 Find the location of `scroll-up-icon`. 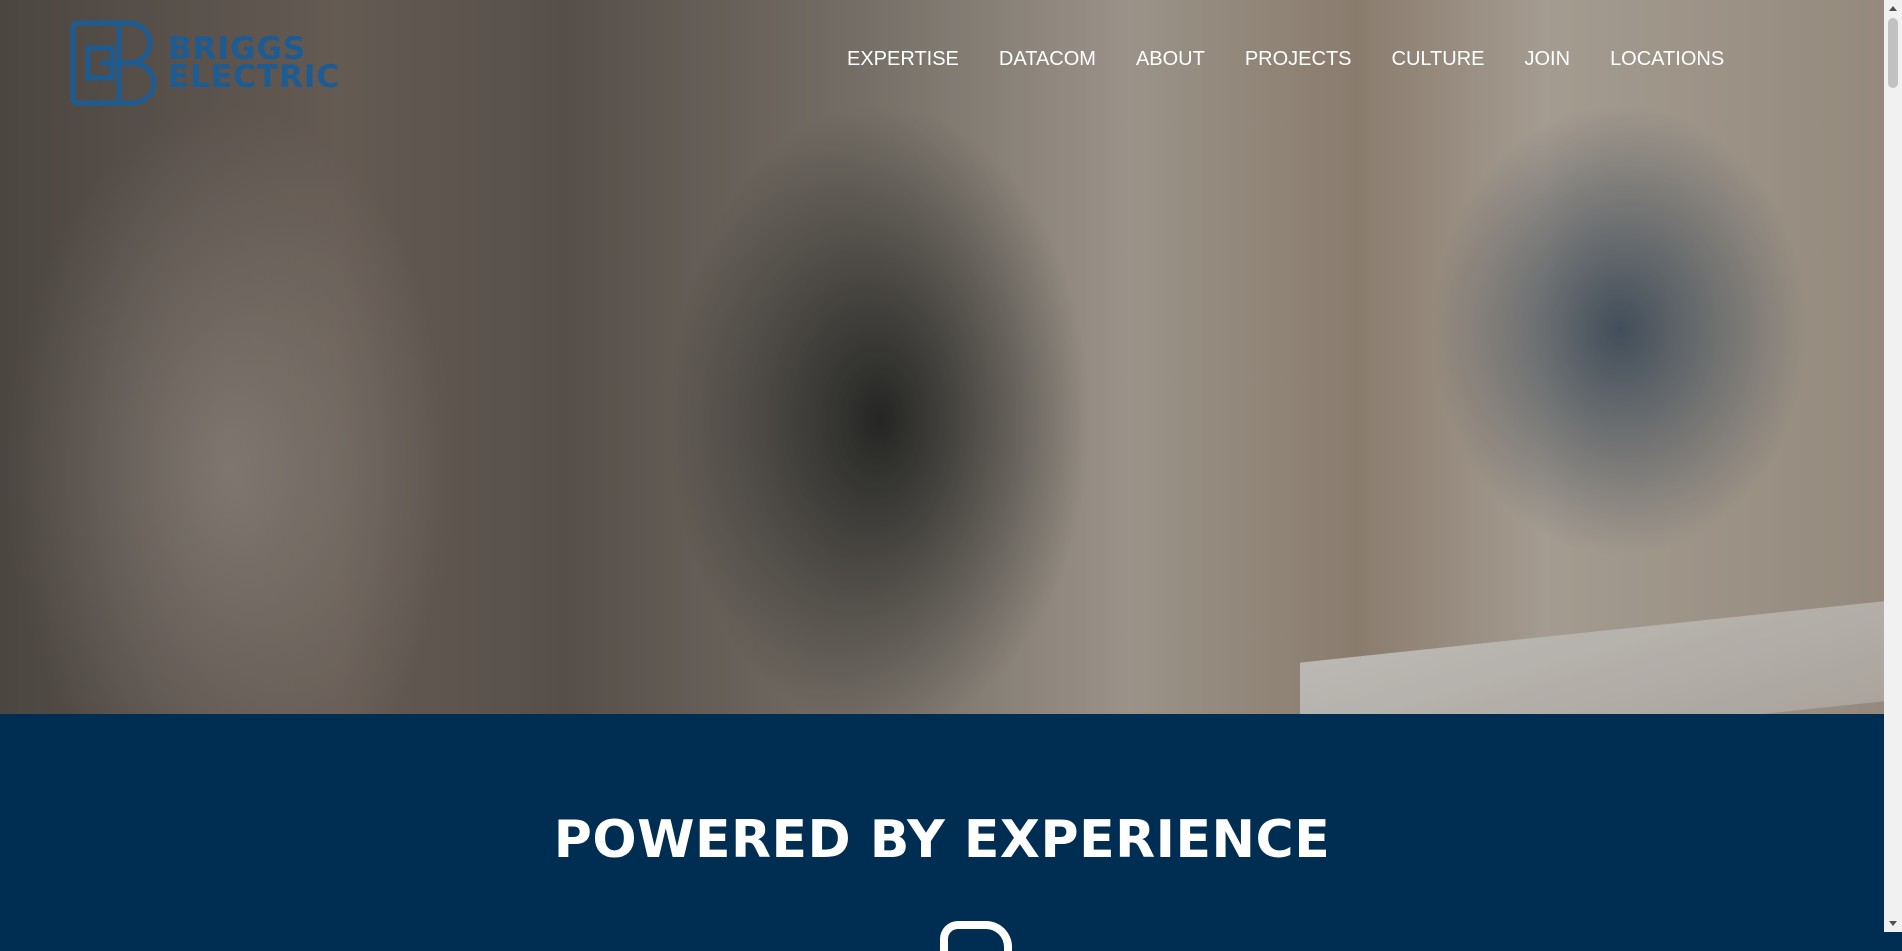

scroll-up-icon is located at coordinates (1893, 8).